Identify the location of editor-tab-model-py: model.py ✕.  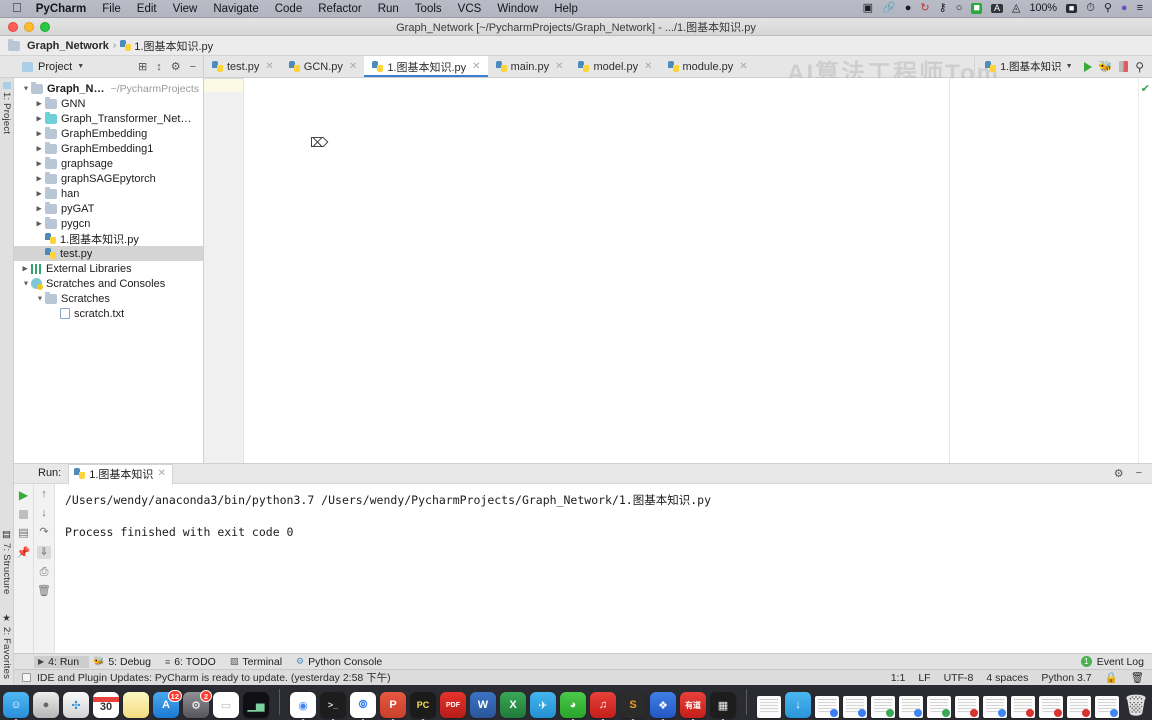
(614, 66).